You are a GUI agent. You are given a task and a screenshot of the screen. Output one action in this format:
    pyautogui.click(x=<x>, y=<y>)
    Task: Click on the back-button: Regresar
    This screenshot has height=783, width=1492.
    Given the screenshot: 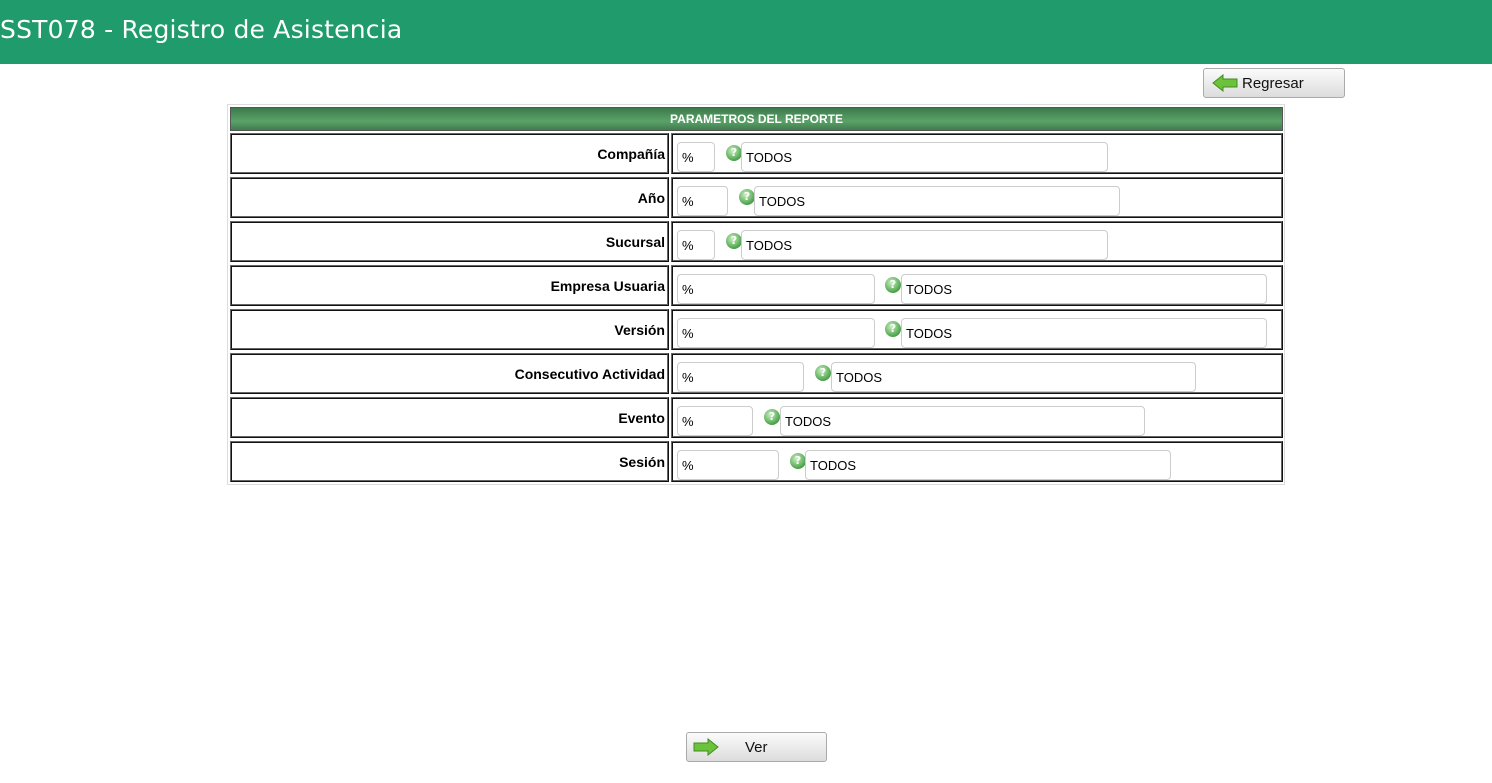 What is the action you would take?
    pyautogui.click(x=1274, y=83)
    